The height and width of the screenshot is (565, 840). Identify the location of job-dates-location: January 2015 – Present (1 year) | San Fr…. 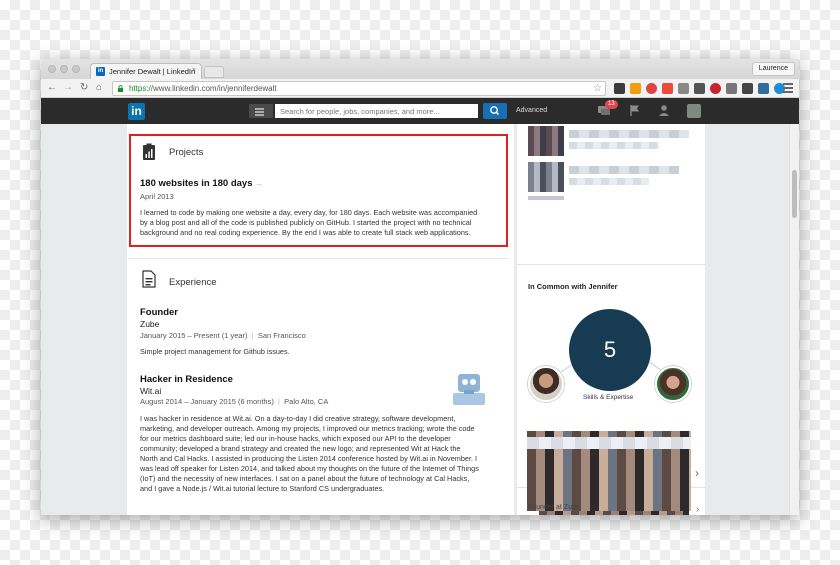
(223, 335).